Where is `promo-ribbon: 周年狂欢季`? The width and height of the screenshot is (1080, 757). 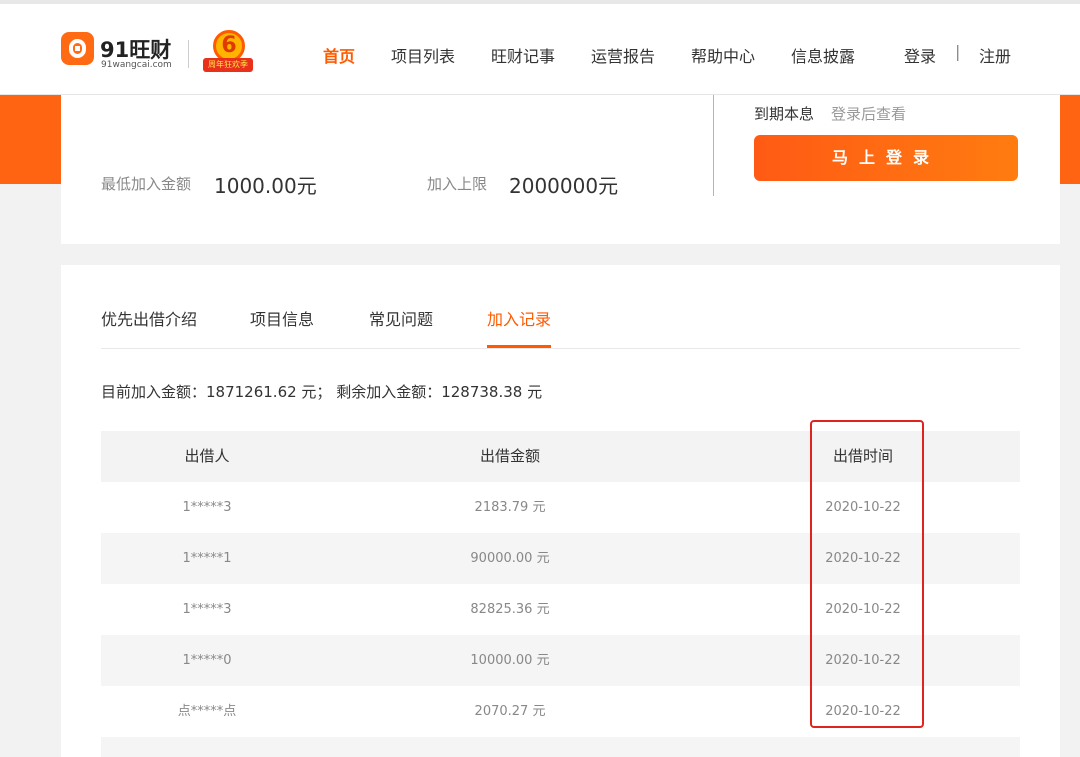 promo-ribbon: 周年狂欢季 is located at coordinates (228, 65).